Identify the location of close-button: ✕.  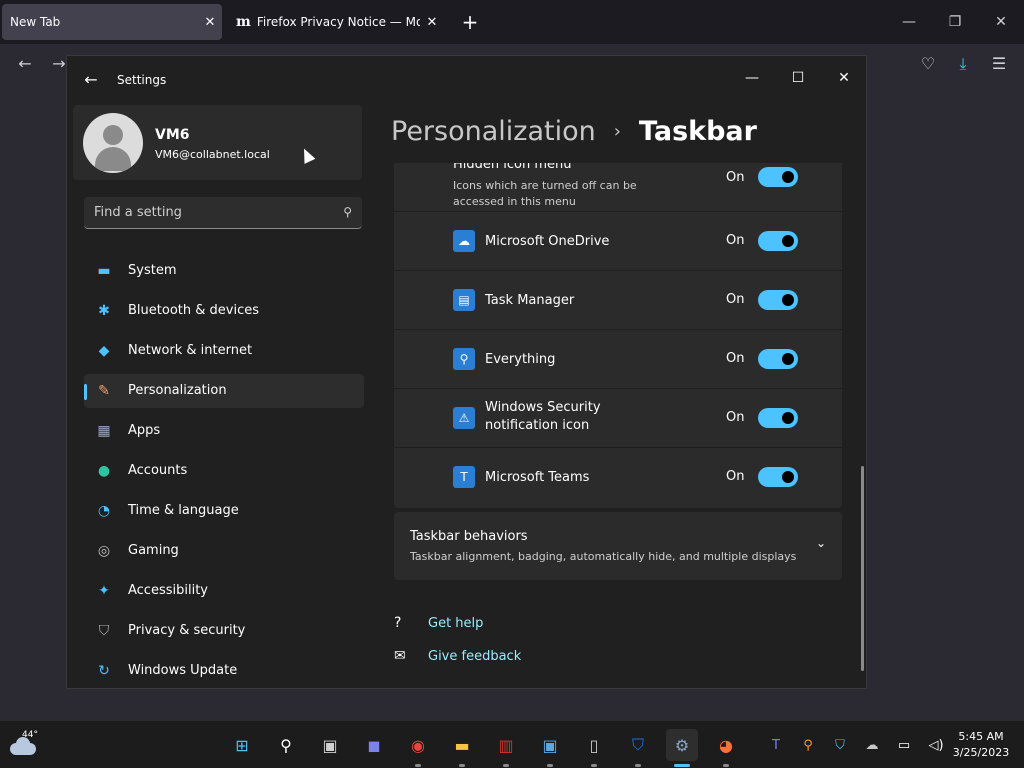
(843, 78).